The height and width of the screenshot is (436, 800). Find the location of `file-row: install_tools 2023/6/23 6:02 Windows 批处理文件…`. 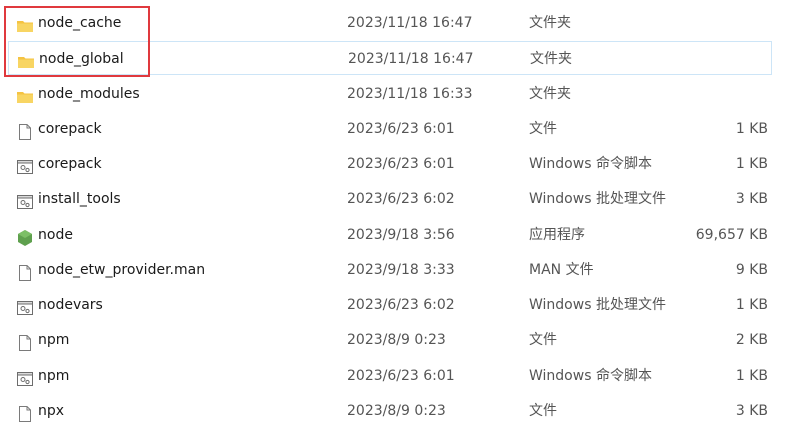

file-row: install_tools 2023/6/23 6:02 Windows 批处理文件… is located at coordinates (390, 199).